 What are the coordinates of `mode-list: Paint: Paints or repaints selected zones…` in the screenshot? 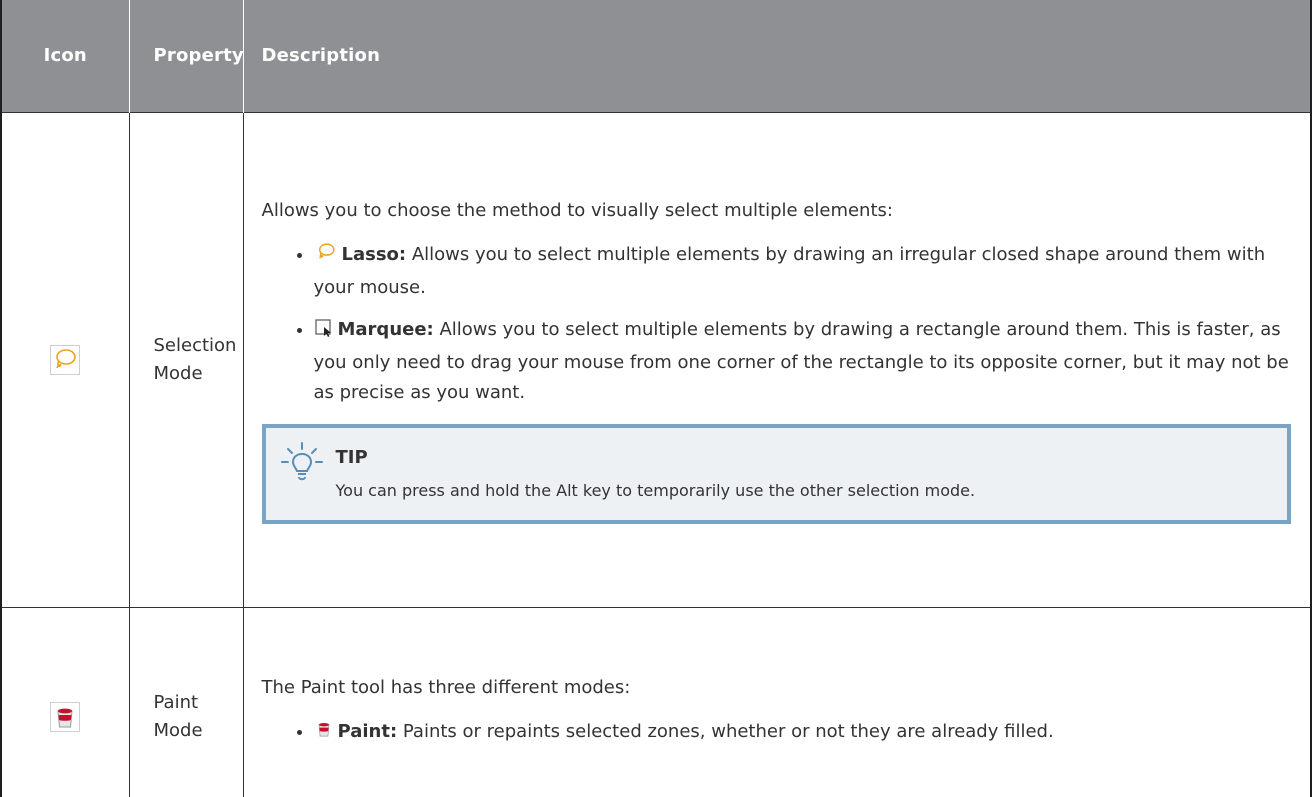 It's located at (777, 733).